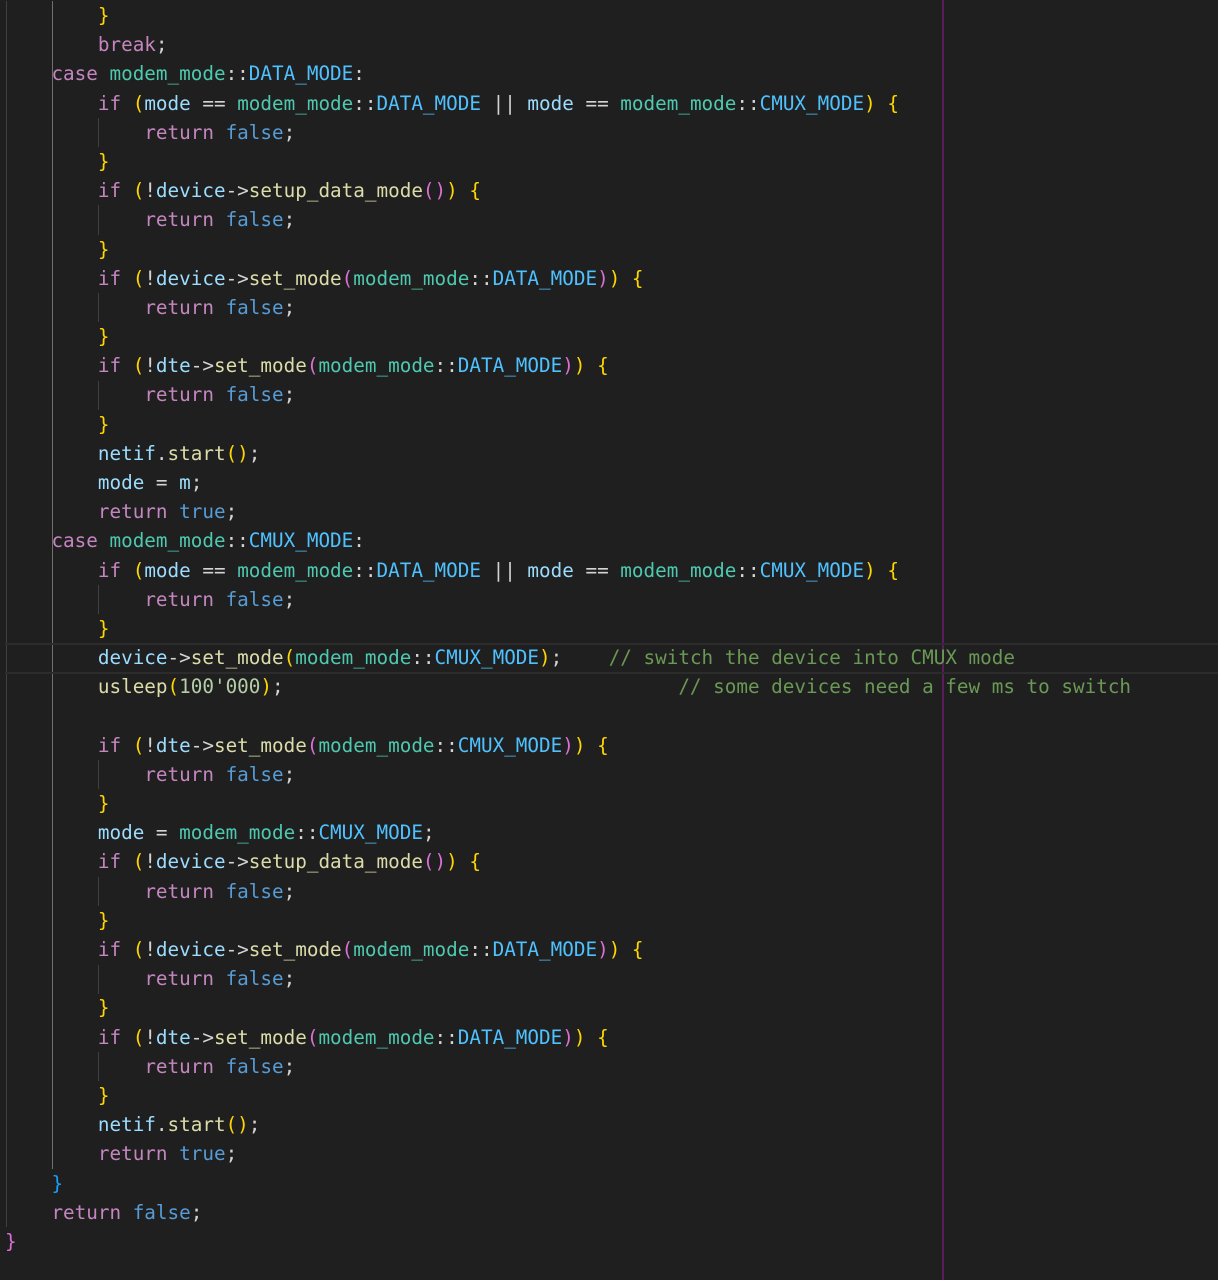 The image size is (1218, 1280). I want to click on code-token: ||, so click(504, 103).